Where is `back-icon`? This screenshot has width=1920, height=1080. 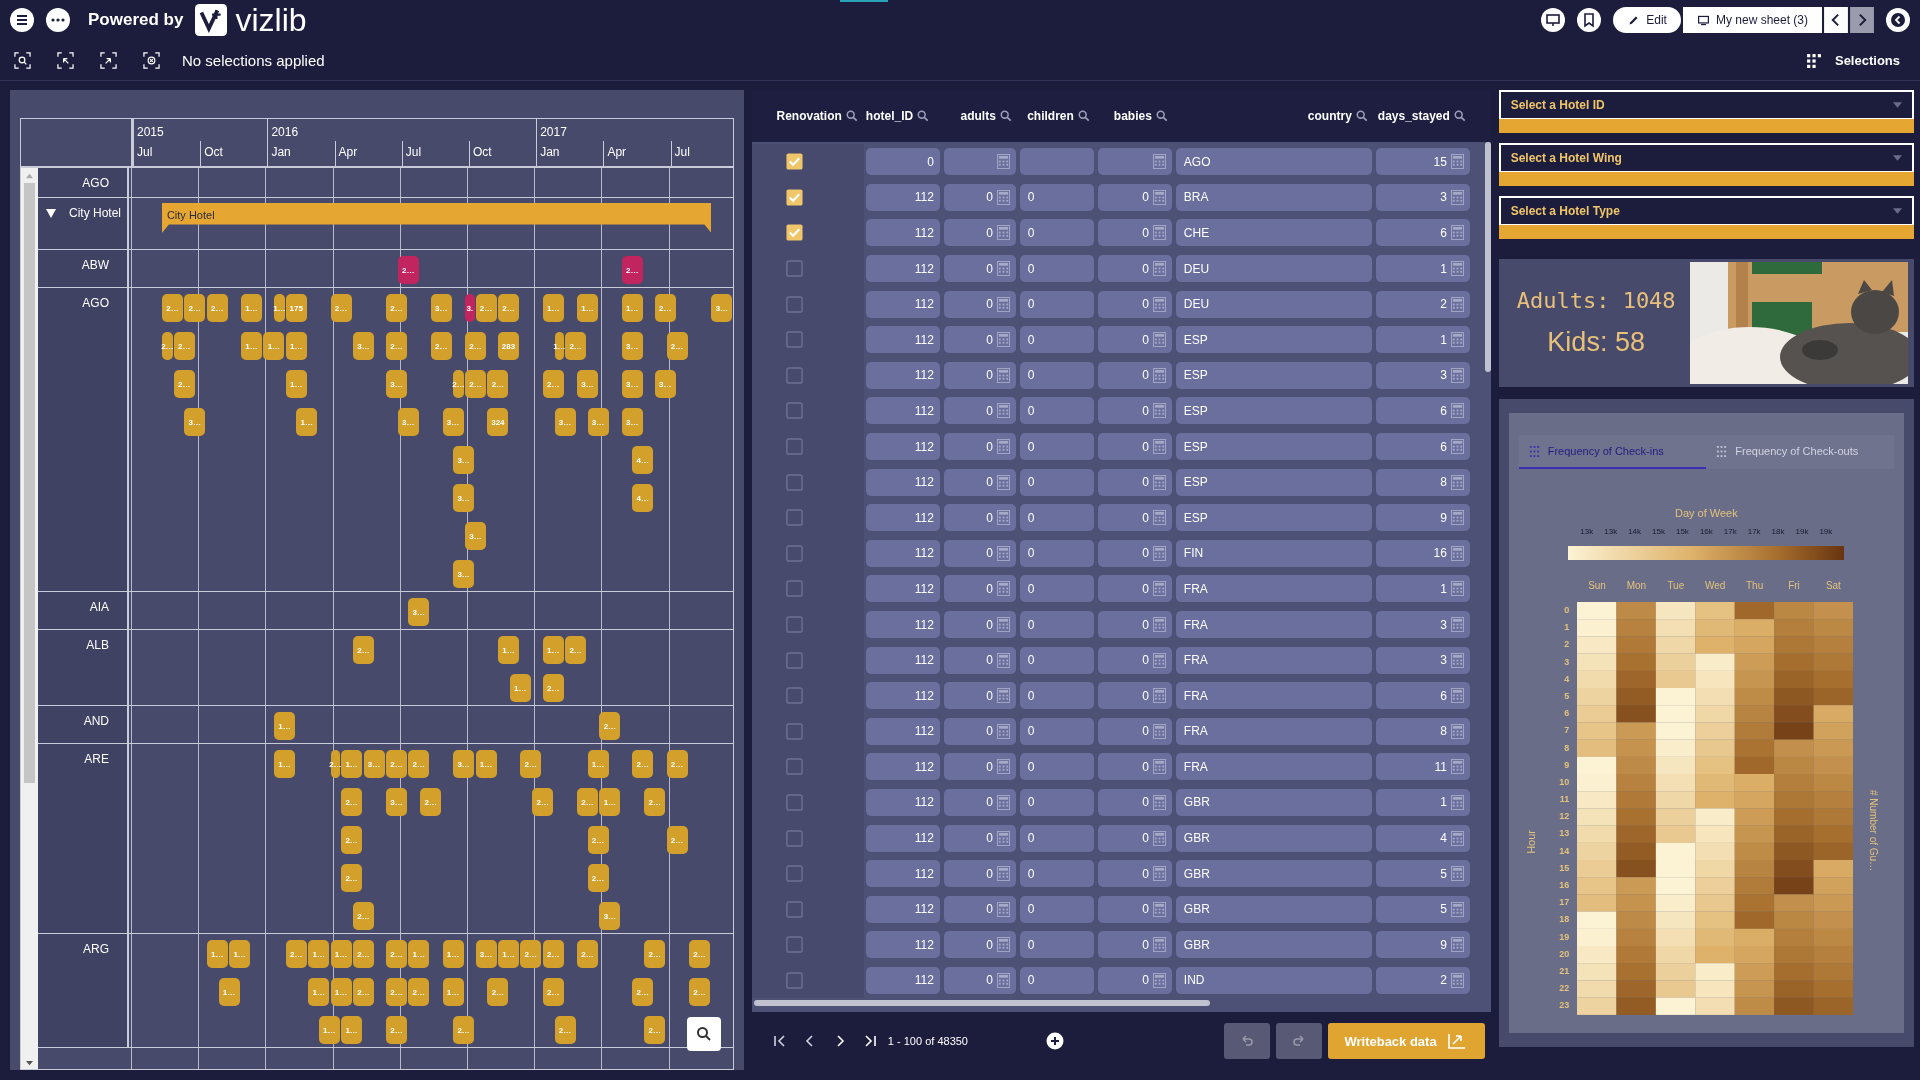
back-icon is located at coordinates (1898, 20).